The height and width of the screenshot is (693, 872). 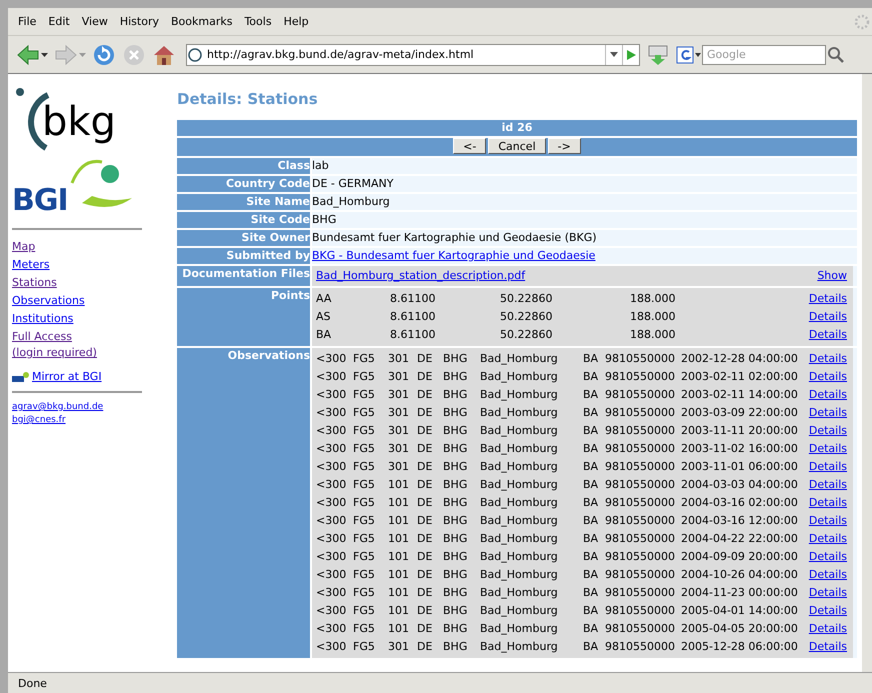 What do you see at coordinates (740, 539) in the screenshot?
I see `observation-value: 2004-04-22 22:00:00` at bounding box center [740, 539].